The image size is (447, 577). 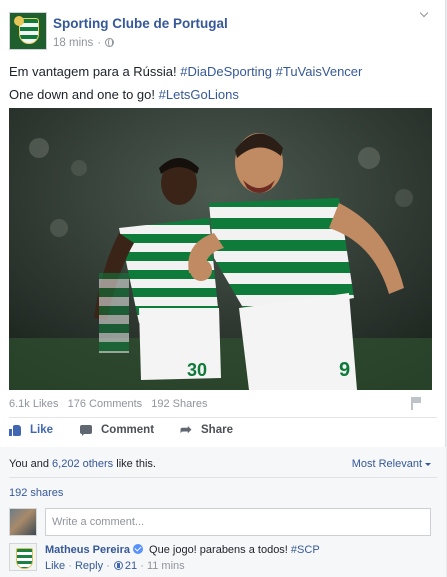 I want to click on page-name-link: Sporting Clube de Portugal, so click(x=140, y=23).